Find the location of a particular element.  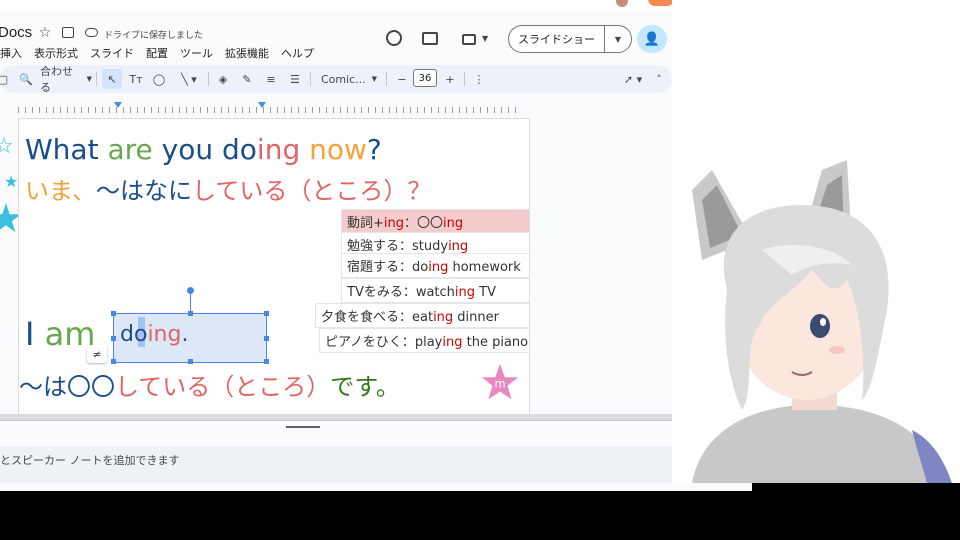

vocab-row: ピアノをひく：playing the piano is located at coordinates (424, 340).